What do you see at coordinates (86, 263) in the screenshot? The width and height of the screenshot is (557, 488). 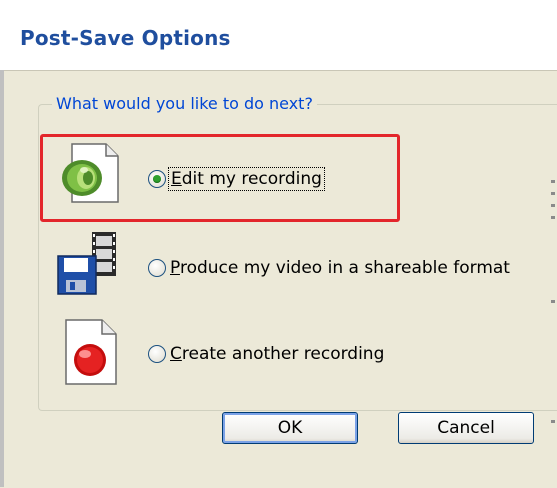 I see `produce-video-icon` at bounding box center [86, 263].